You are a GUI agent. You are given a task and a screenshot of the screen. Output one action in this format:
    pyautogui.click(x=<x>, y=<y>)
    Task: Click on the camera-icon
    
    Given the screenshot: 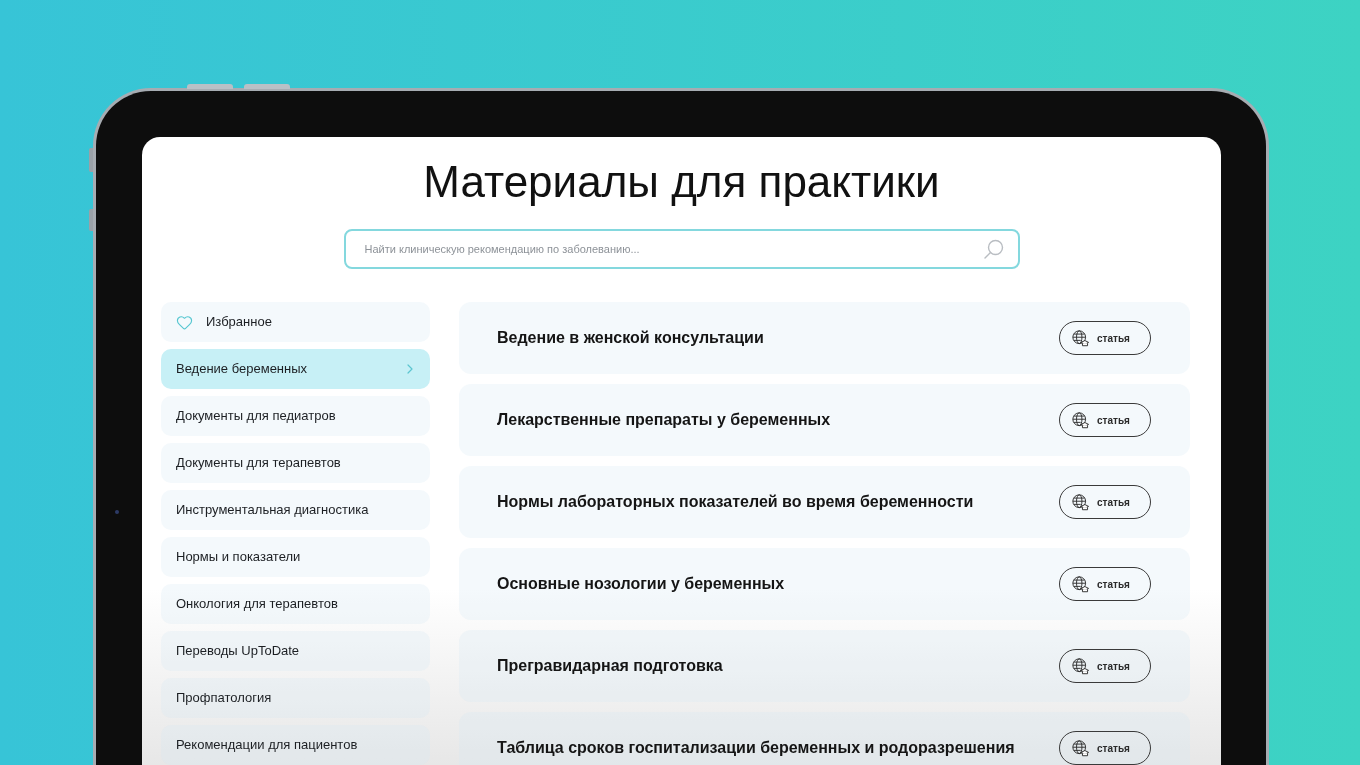 What is the action you would take?
    pyautogui.click(x=117, y=512)
    